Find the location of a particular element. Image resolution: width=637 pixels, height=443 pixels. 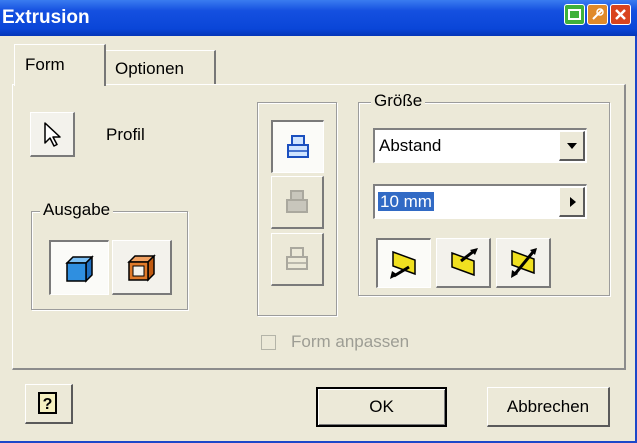

pin-button is located at coordinates (597, 14).